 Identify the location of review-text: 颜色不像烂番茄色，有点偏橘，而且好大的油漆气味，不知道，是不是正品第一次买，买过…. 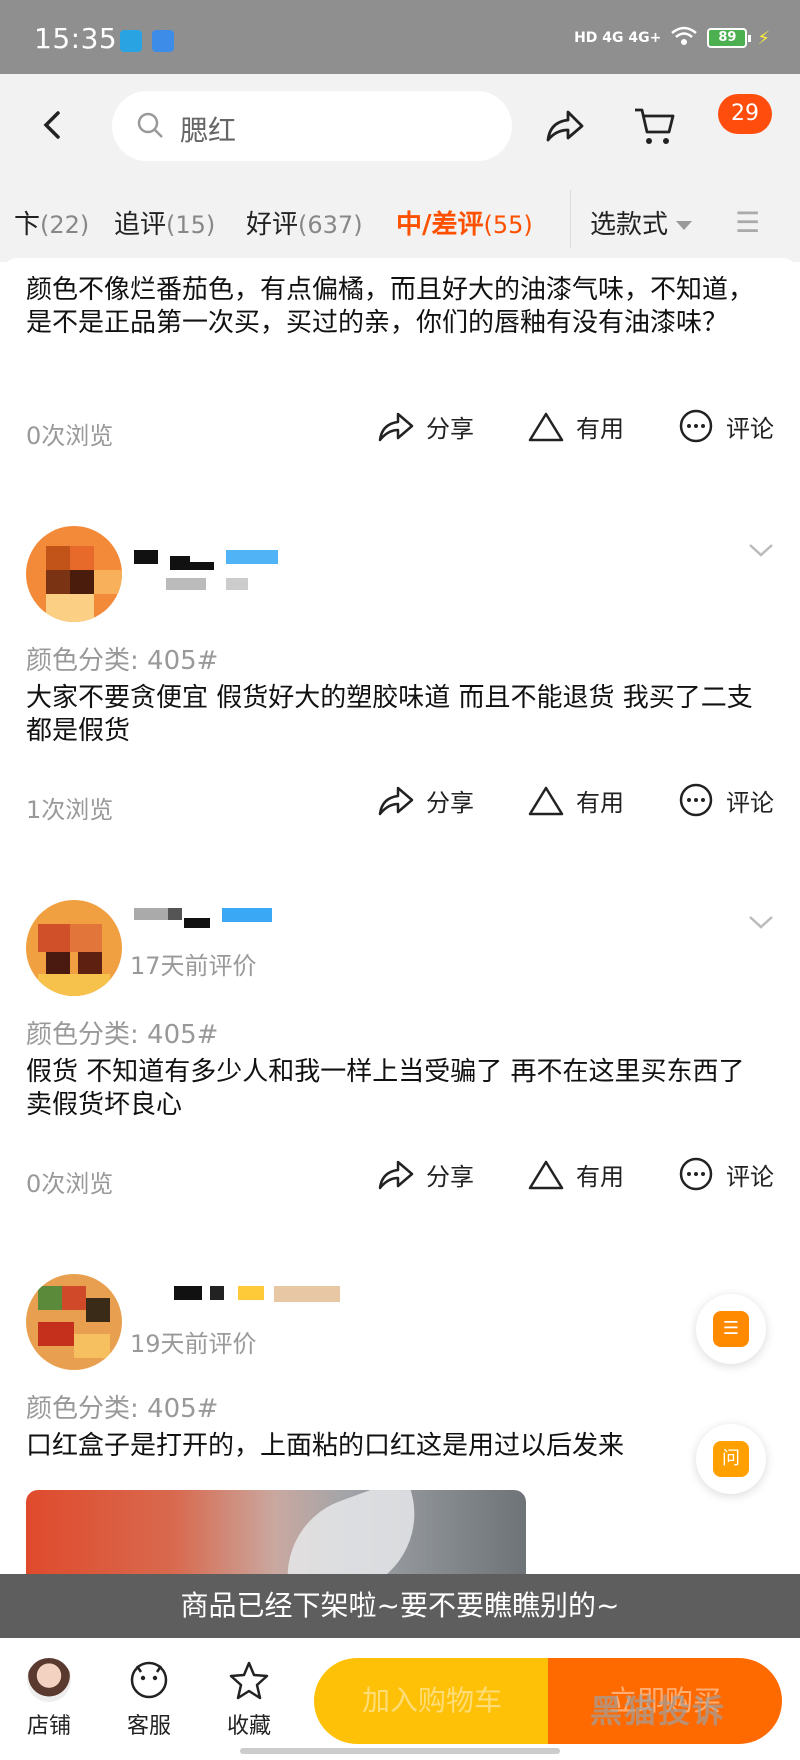
(390, 306).